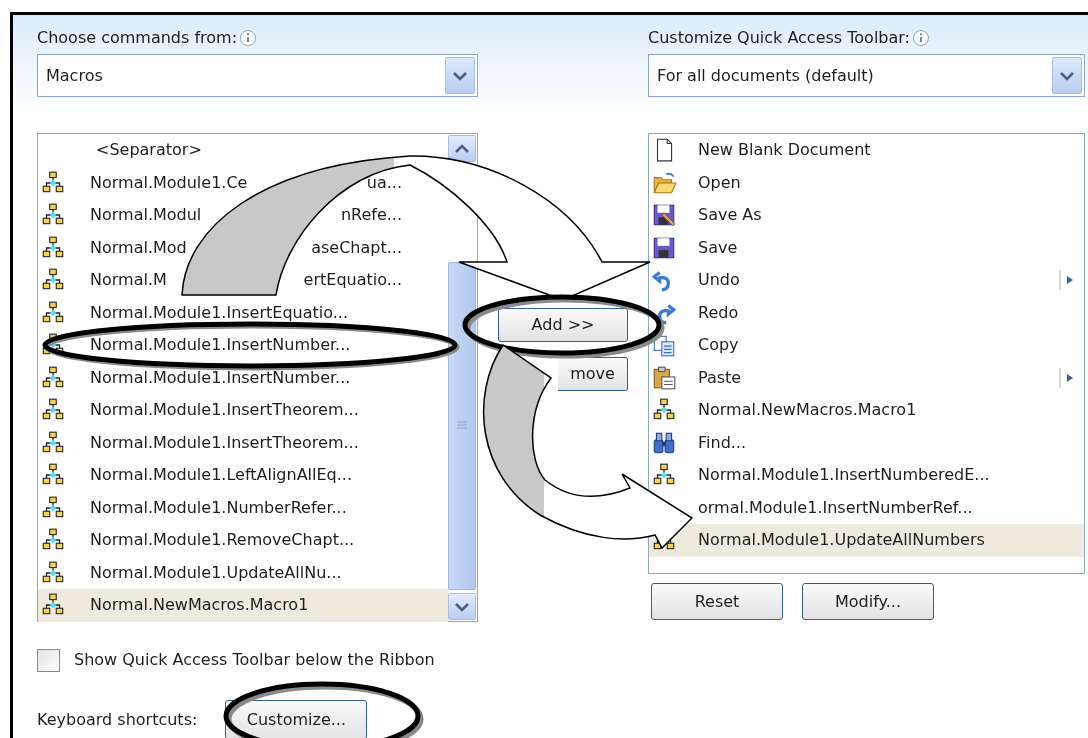  Describe the element at coordinates (866, 75) in the screenshot. I see `customize-for-dropdown: For all documents (default)` at that location.